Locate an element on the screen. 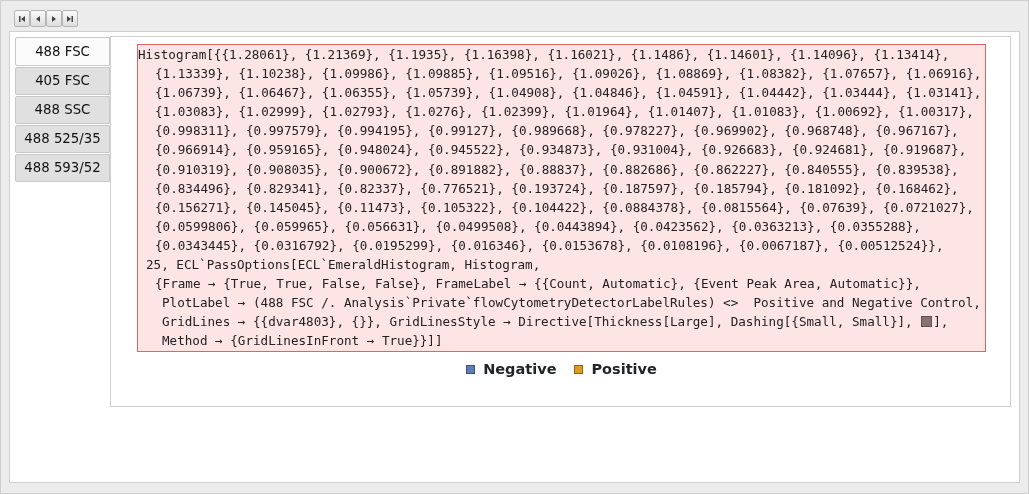 The height and width of the screenshot is (494, 1029). tab: 488 525/35 is located at coordinates (62, 139).